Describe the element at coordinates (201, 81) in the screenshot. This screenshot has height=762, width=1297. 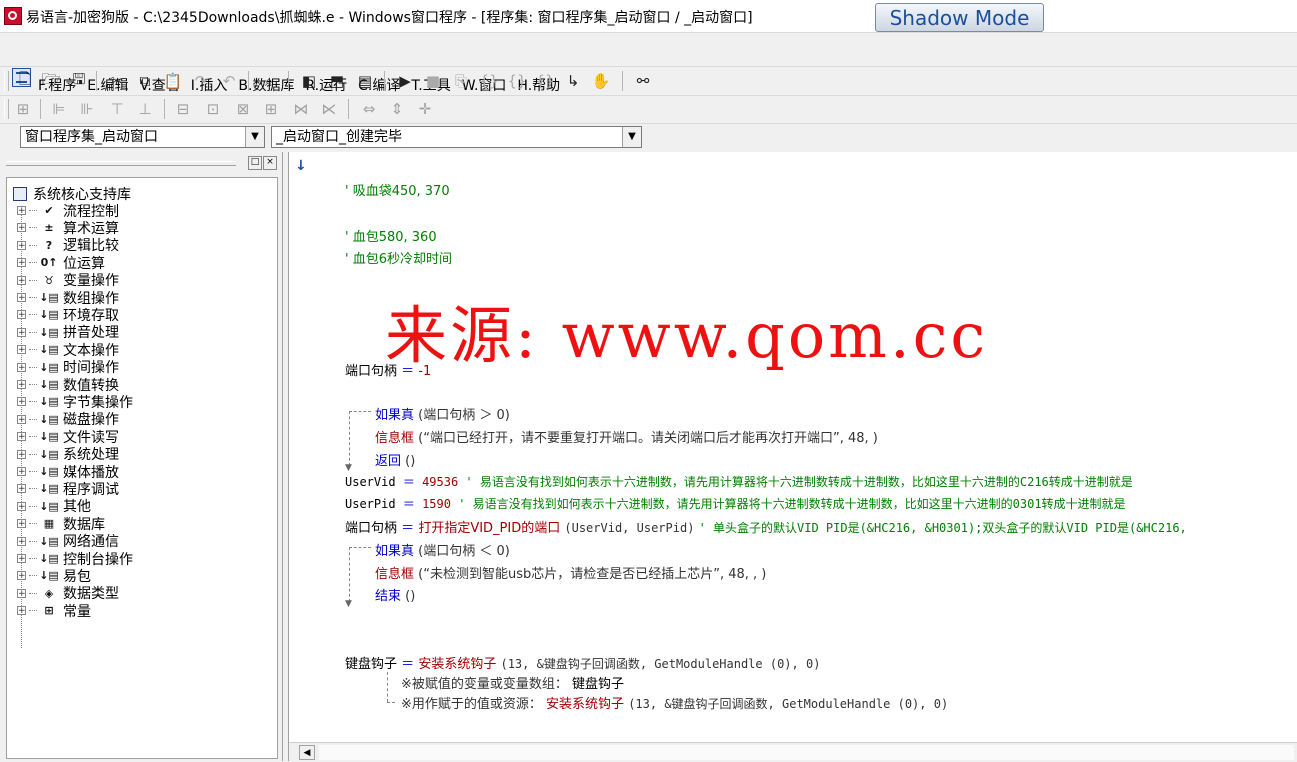
I see `redo-icon: ↷` at that location.